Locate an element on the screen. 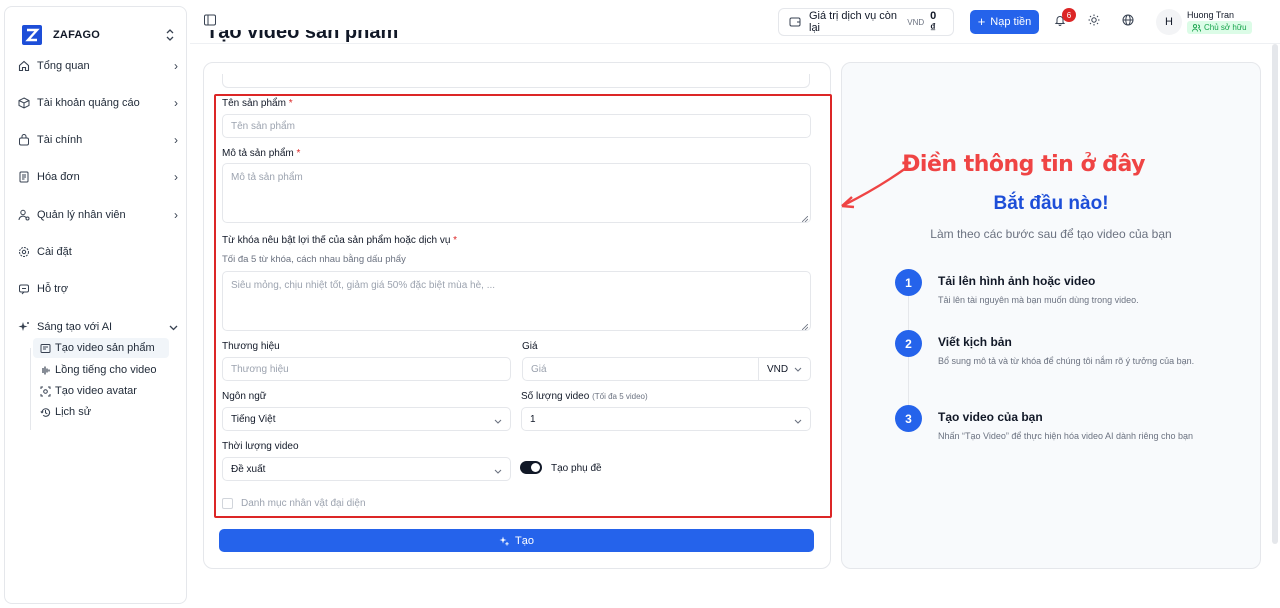 This screenshot has height=608, width=1280. sidebar-item-label: Cài đặt is located at coordinates (54, 252).